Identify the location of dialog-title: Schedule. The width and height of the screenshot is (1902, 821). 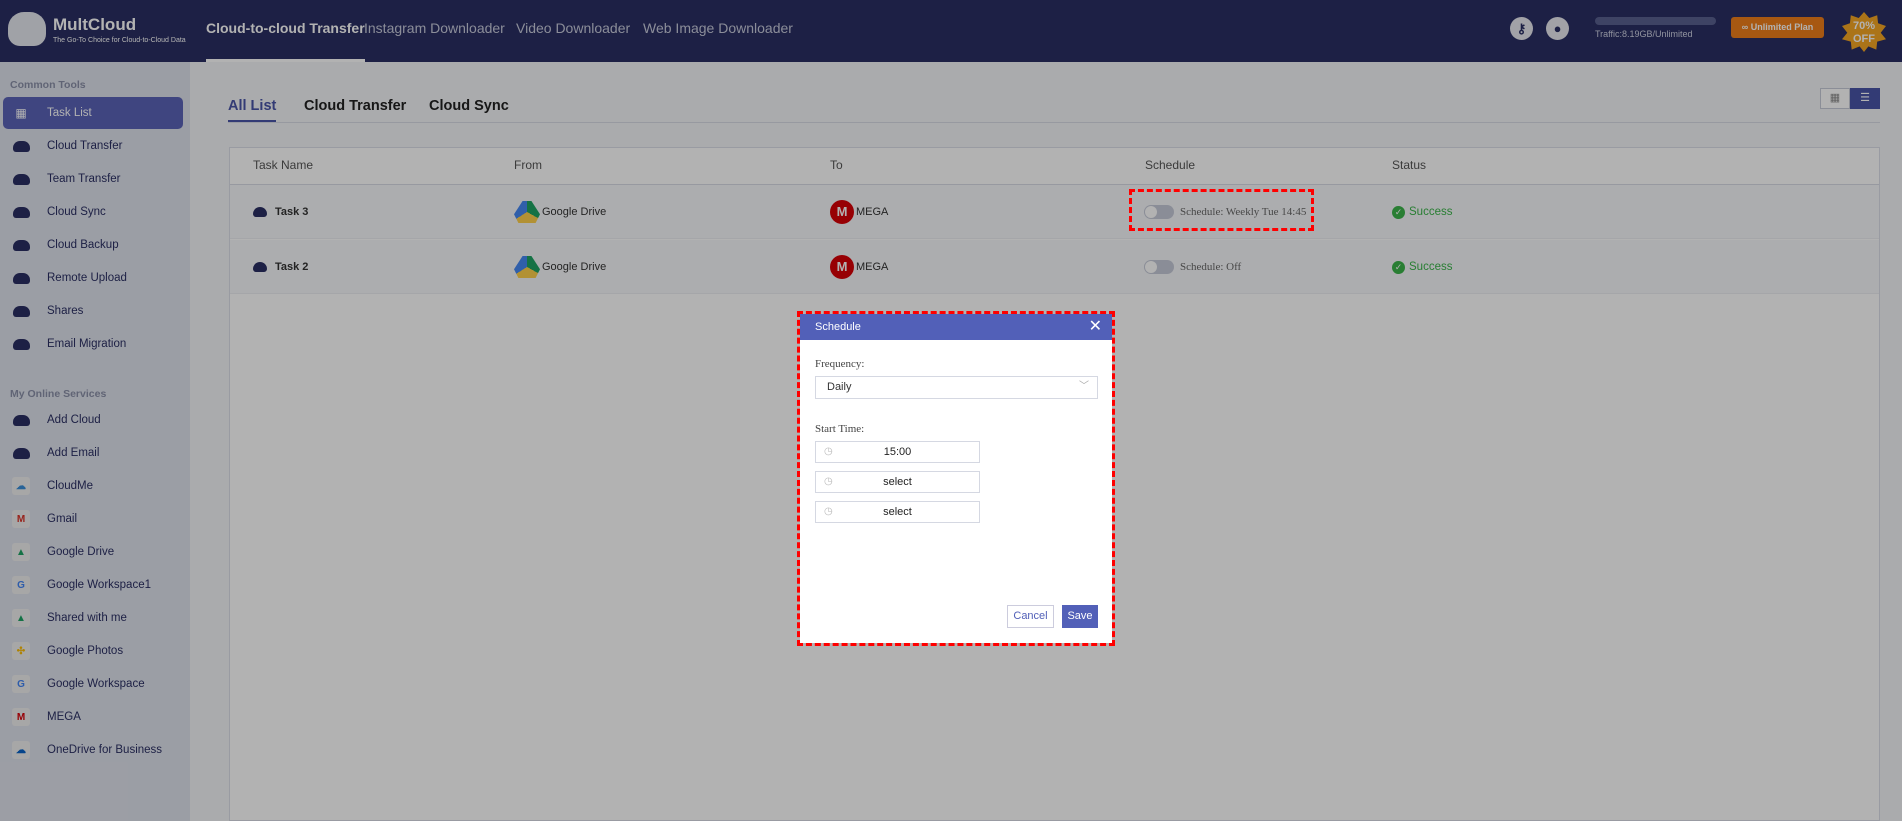
(838, 327).